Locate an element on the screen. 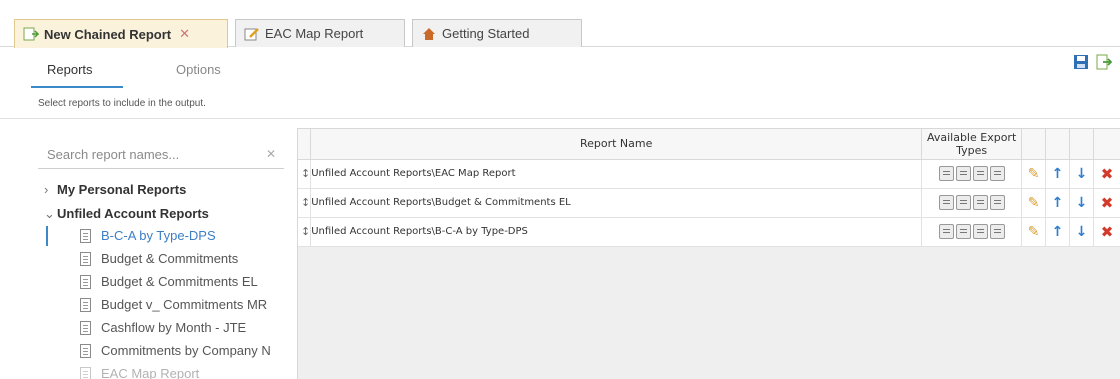 The width and height of the screenshot is (1120, 379). selected-item-indicator is located at coordinates (47, 236).